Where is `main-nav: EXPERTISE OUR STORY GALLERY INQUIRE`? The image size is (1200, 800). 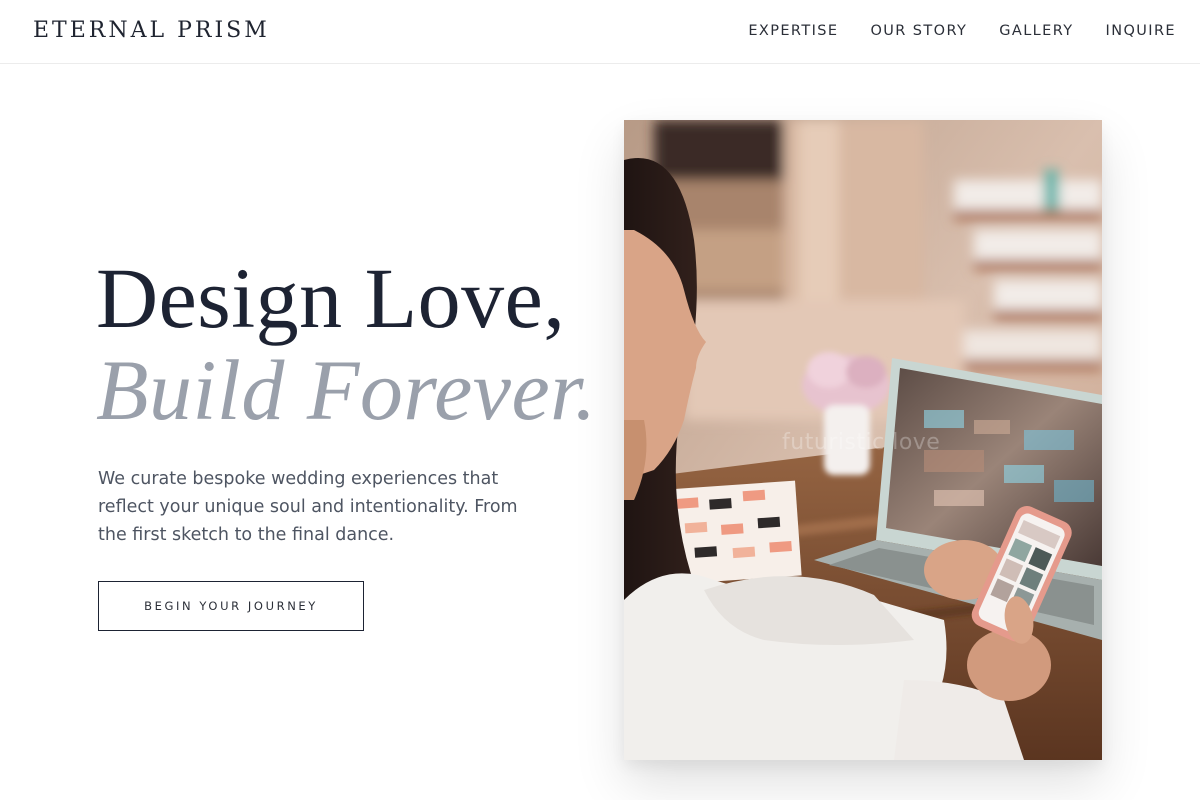
main-nav: EXPERTISE OUR STORY GALLERY INQUIRE is located at coordinates (962, 31).